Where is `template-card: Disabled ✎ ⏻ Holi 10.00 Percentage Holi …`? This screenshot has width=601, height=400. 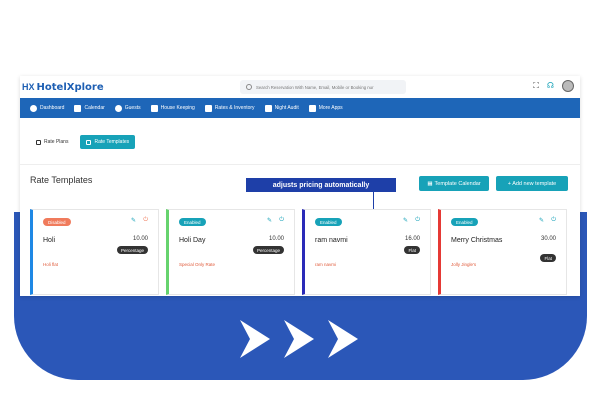
template-card: Disabled ✎ ⏻ Holi 10.00 Percentage Holi … is located at coordinates (94, 252).